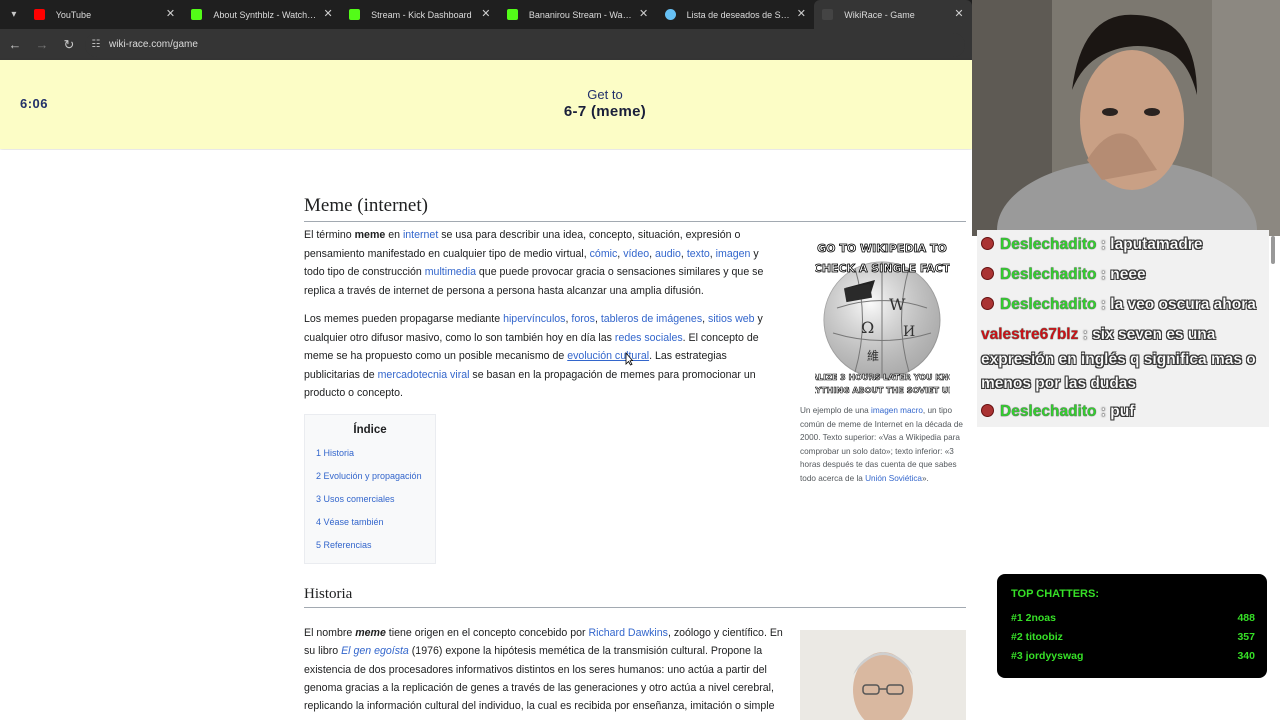  I want to click on chat-message: Deslechadito : laputamadre, so click(1123, 245).